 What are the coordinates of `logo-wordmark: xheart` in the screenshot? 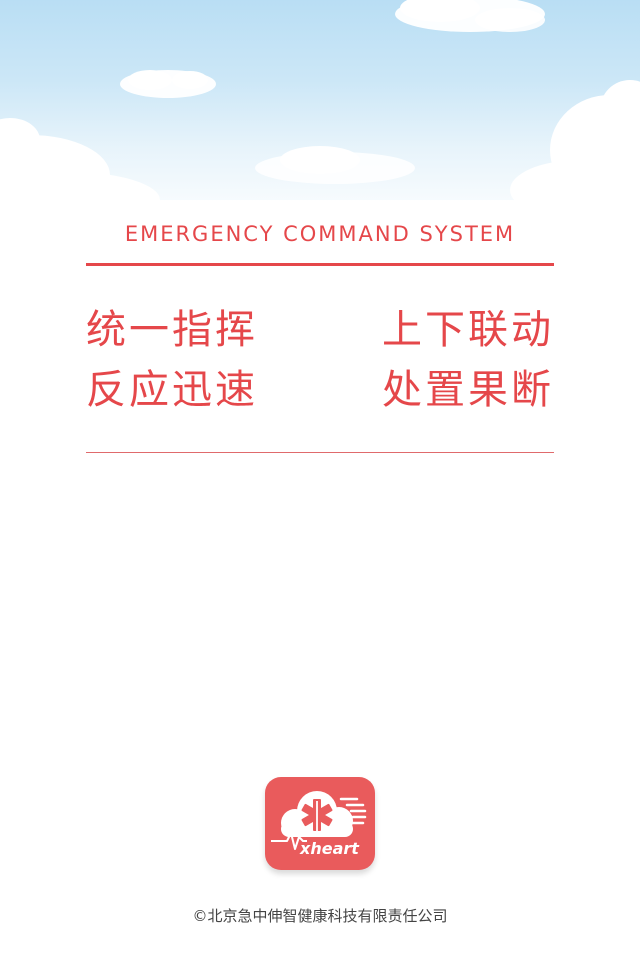 It's located at (329, 848).